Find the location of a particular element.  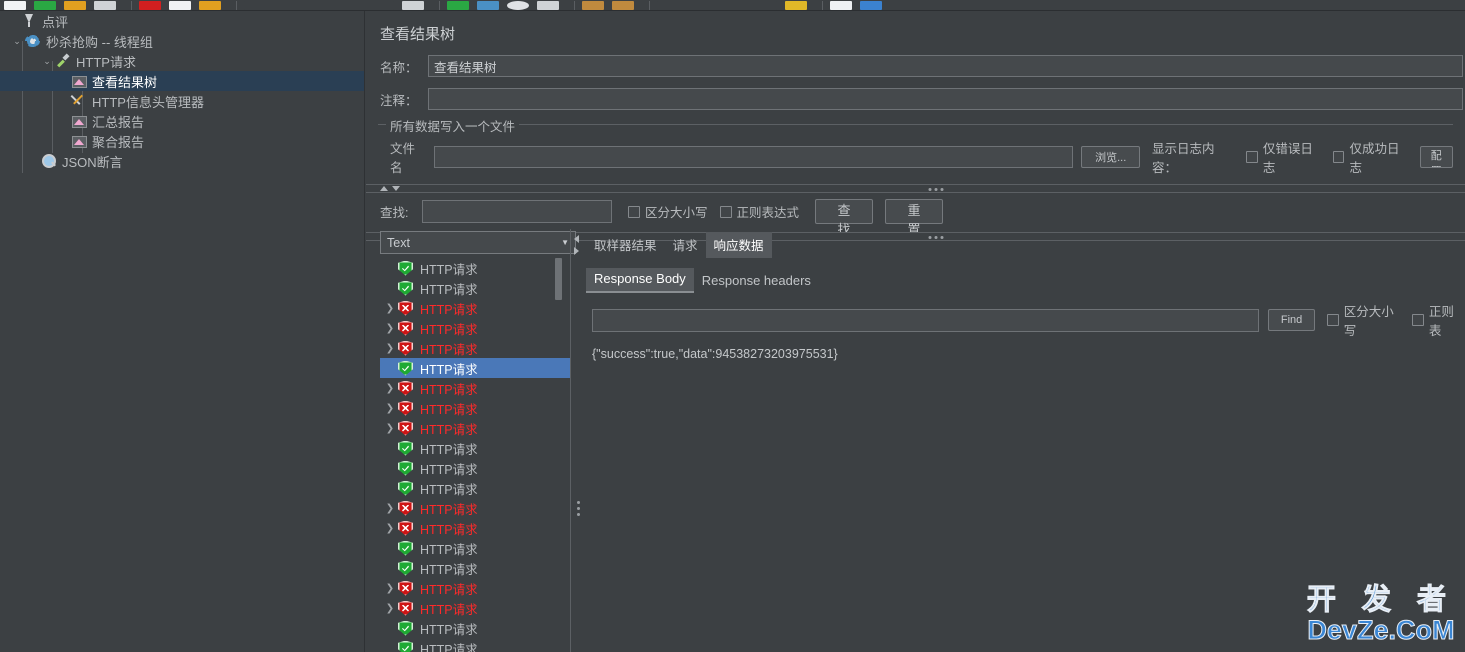

response-regex-checkbox: 正则表 is located at coordinates (1438, 320).